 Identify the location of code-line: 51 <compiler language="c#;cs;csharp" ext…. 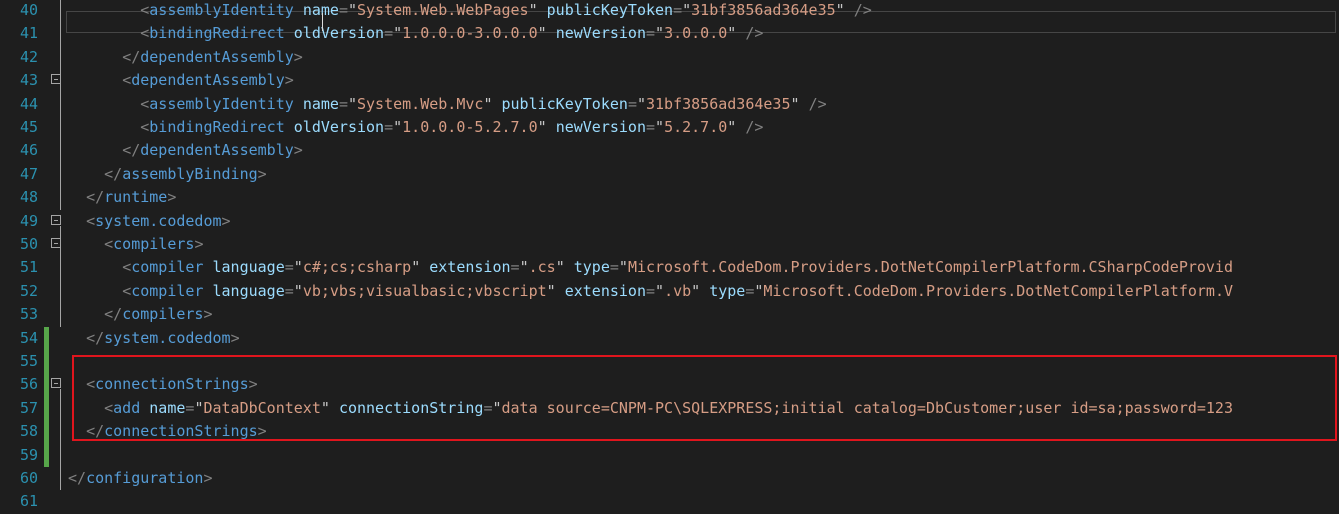
(669, 267).